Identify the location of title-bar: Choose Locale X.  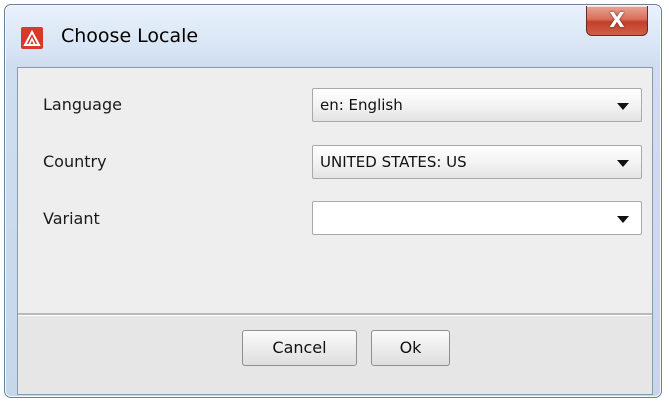
(333, 33).